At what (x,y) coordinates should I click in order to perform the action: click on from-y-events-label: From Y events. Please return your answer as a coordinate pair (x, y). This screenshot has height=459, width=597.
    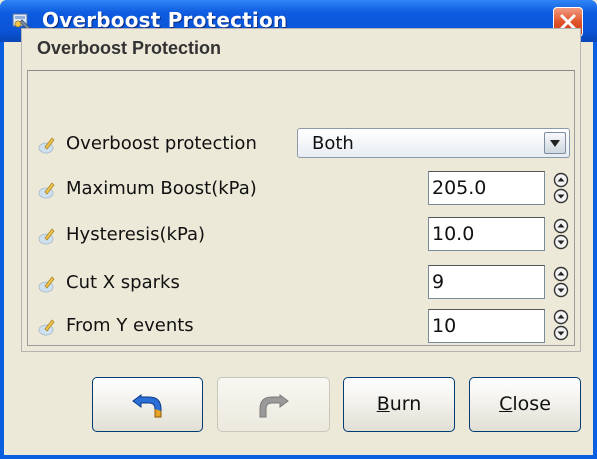
    Looking at the image, I should click on (130, 325).